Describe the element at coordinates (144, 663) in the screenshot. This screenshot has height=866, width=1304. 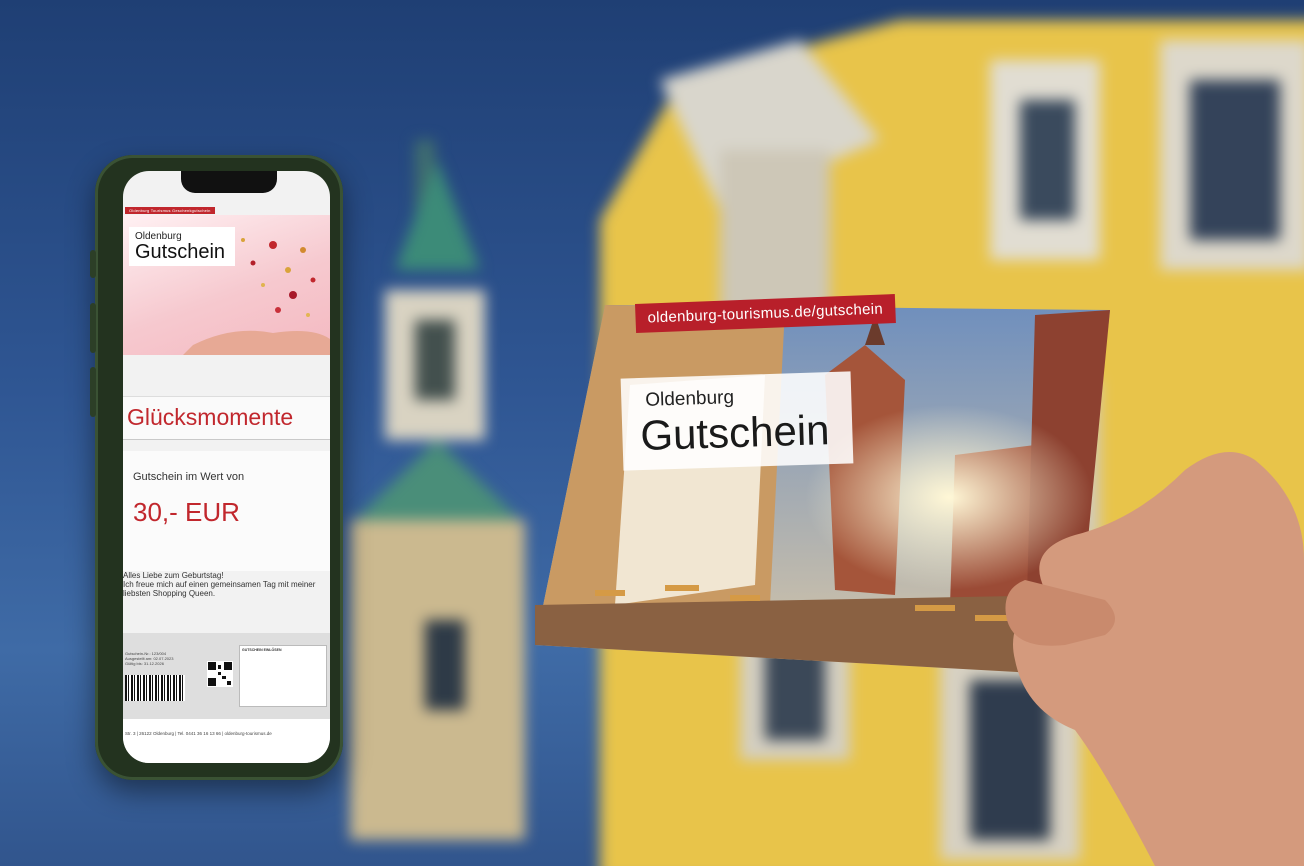
I see `fine-print-line: Gültig bis: 31.12.2026` at that location.